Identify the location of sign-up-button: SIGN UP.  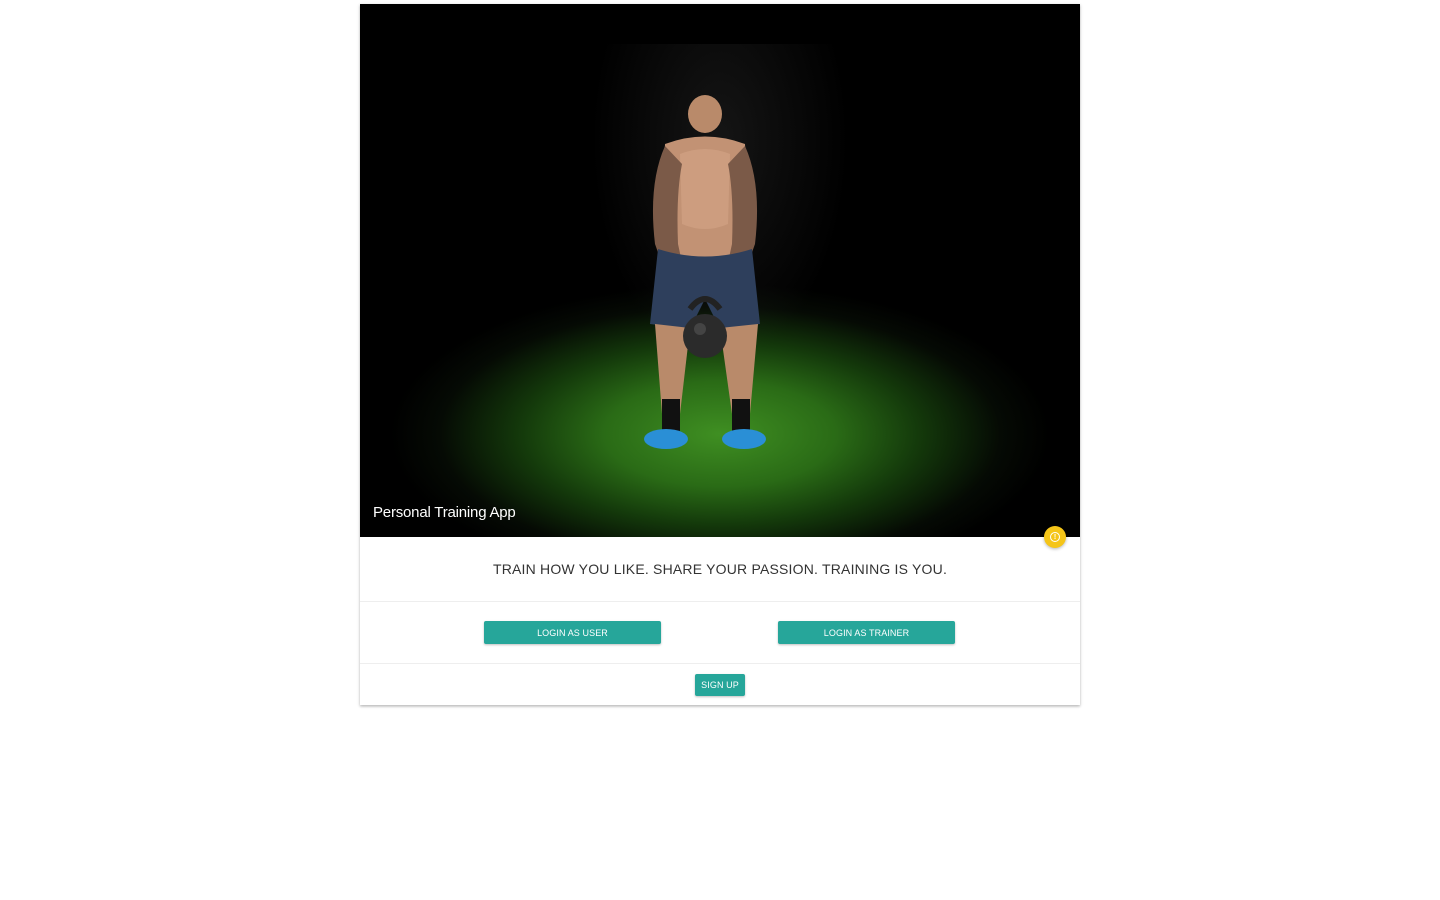
(720, 684).